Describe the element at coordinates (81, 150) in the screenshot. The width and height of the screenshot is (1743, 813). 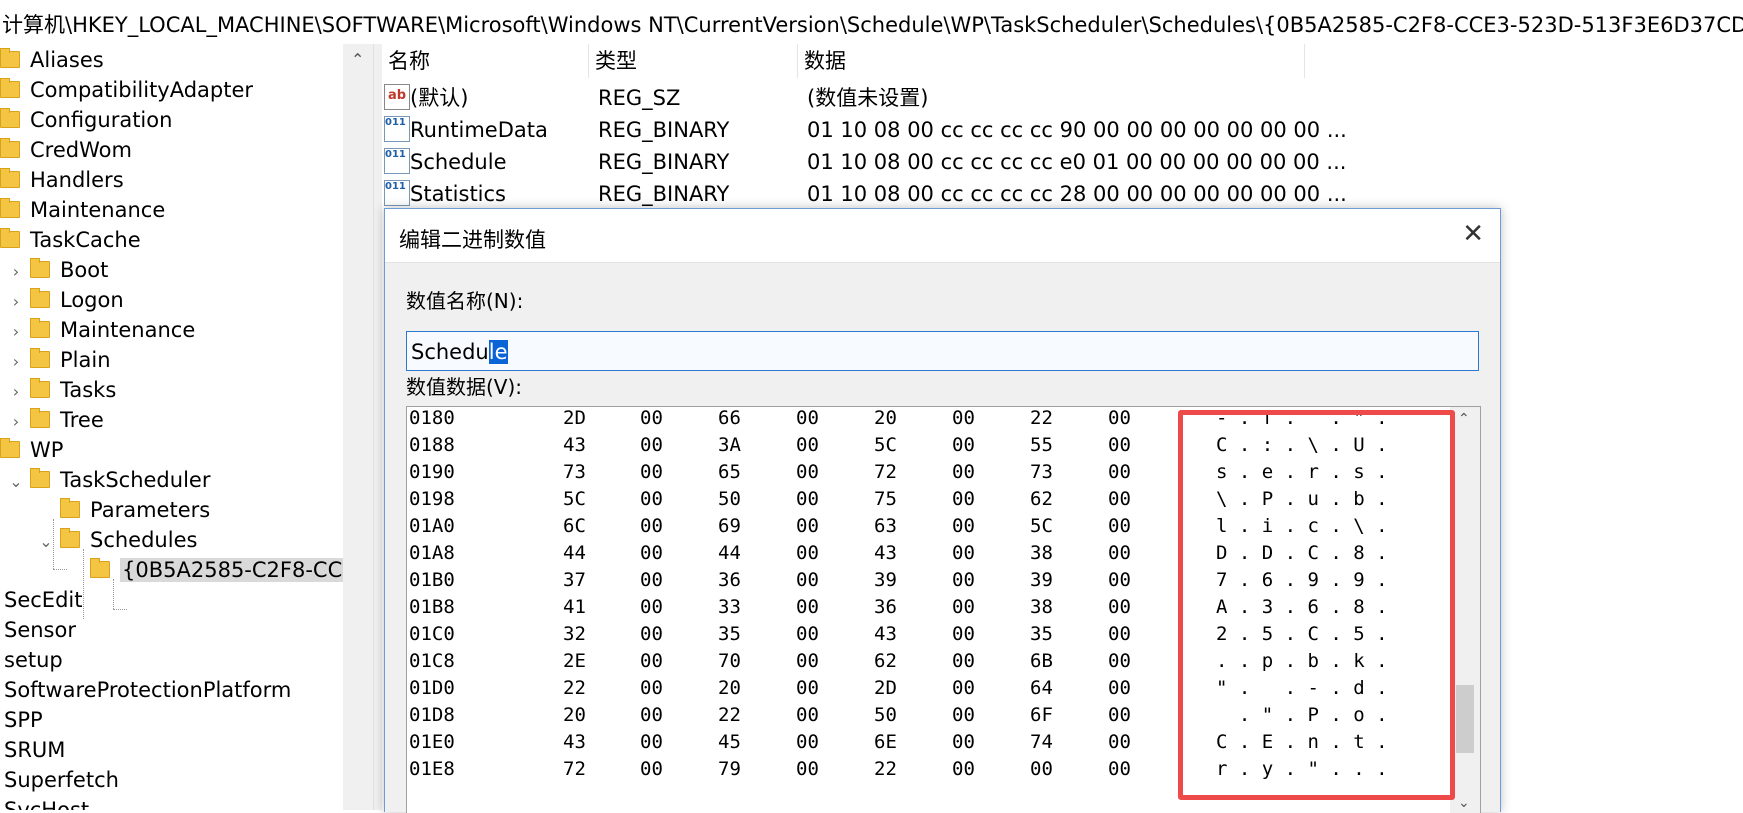
I see `tree-item-label: CredWom` at that location.